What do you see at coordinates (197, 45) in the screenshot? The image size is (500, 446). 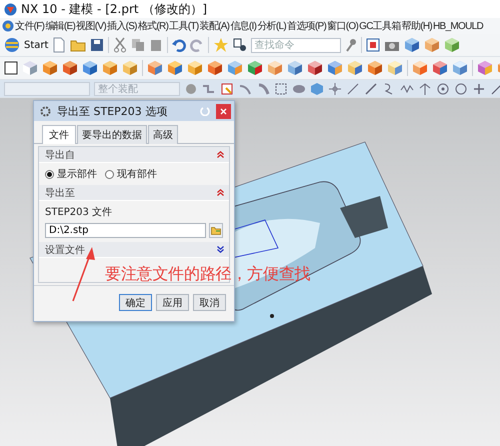 I see `redo-icon` at bounding box center [197, 45].